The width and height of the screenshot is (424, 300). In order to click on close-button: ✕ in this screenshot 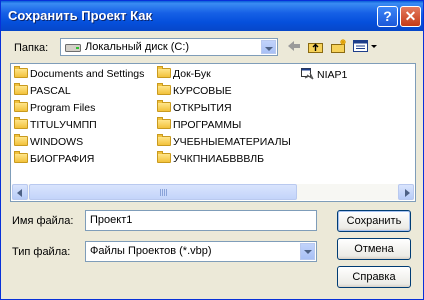, I will do `click(410, 16)`.